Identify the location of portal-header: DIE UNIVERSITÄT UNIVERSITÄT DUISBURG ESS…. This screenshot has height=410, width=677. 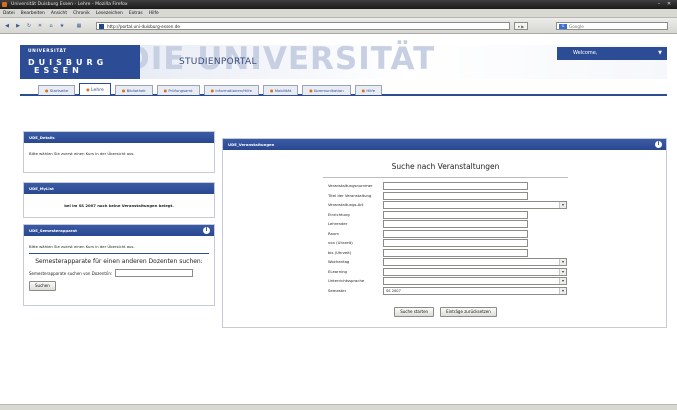
(343, 60).